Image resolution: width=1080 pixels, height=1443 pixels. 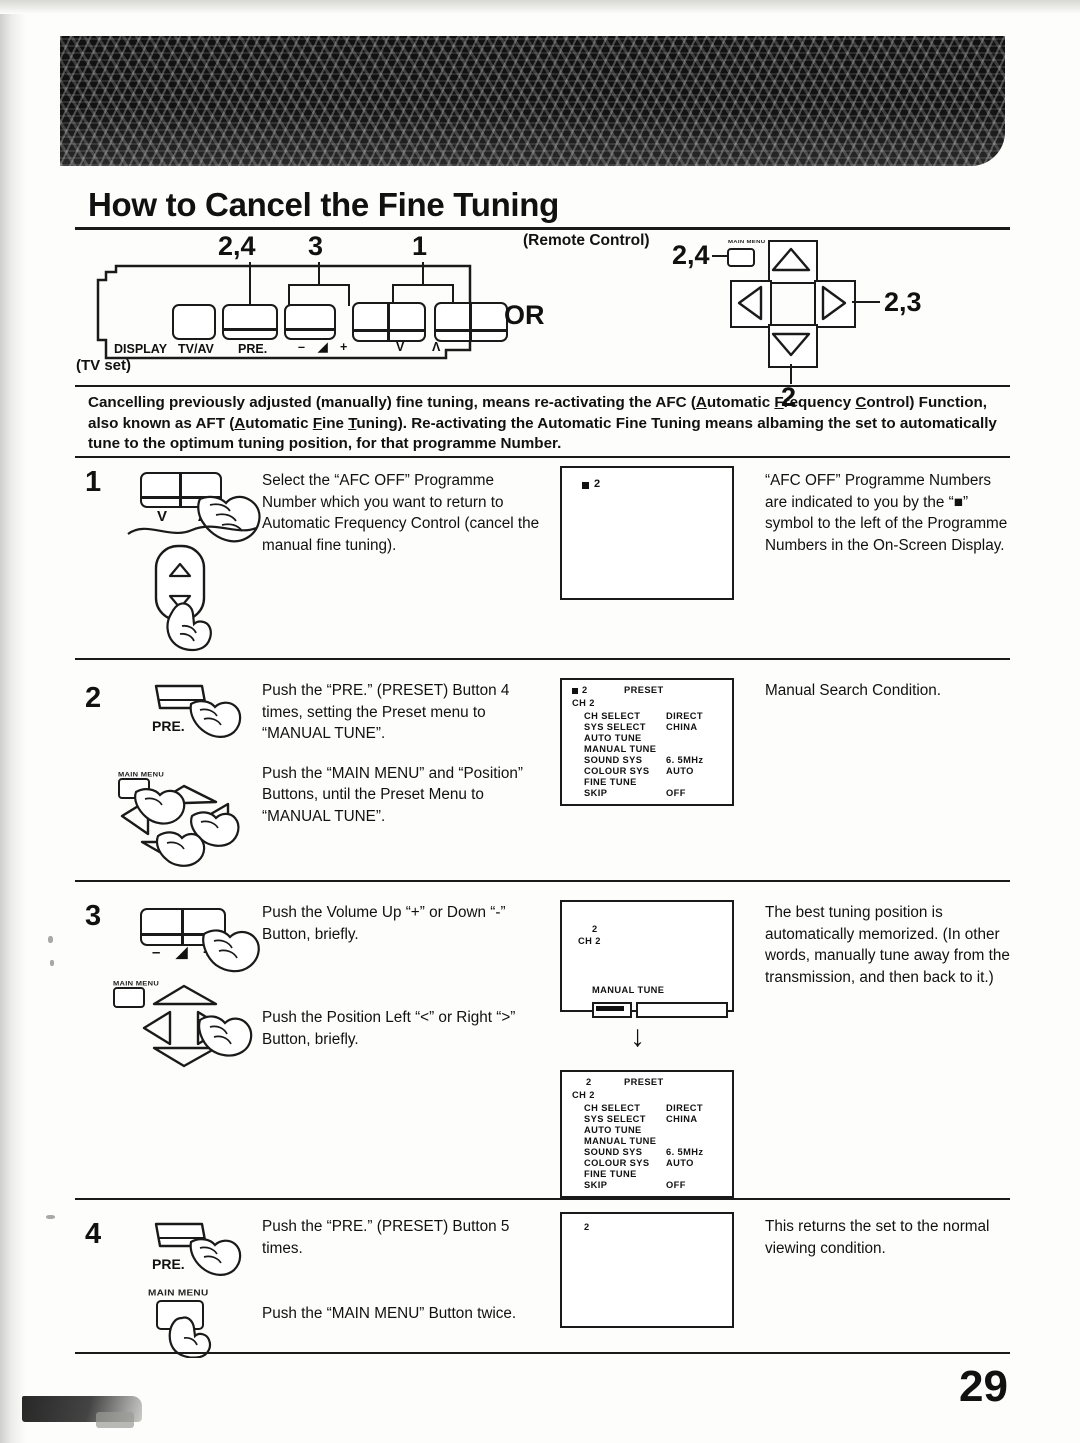 I want to click on step-1-number: 1, so click(x=93, y=482).